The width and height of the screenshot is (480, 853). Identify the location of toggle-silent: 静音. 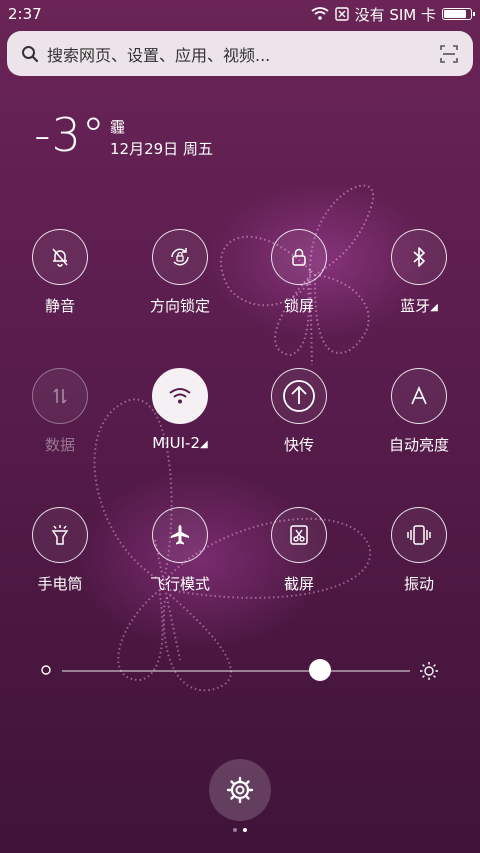
(60, 272).